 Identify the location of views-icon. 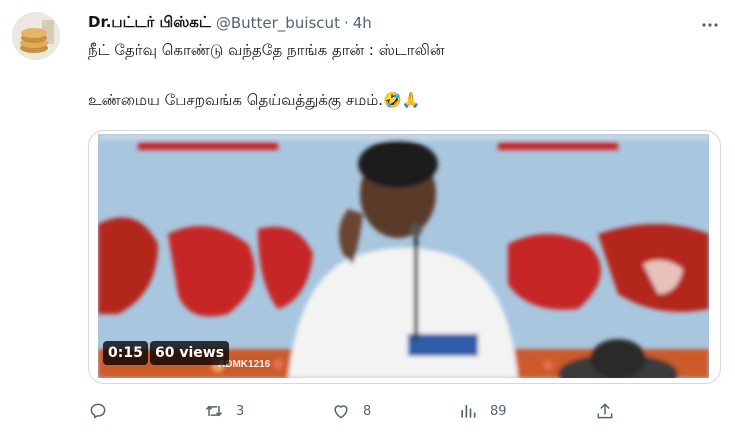
(468, 411).